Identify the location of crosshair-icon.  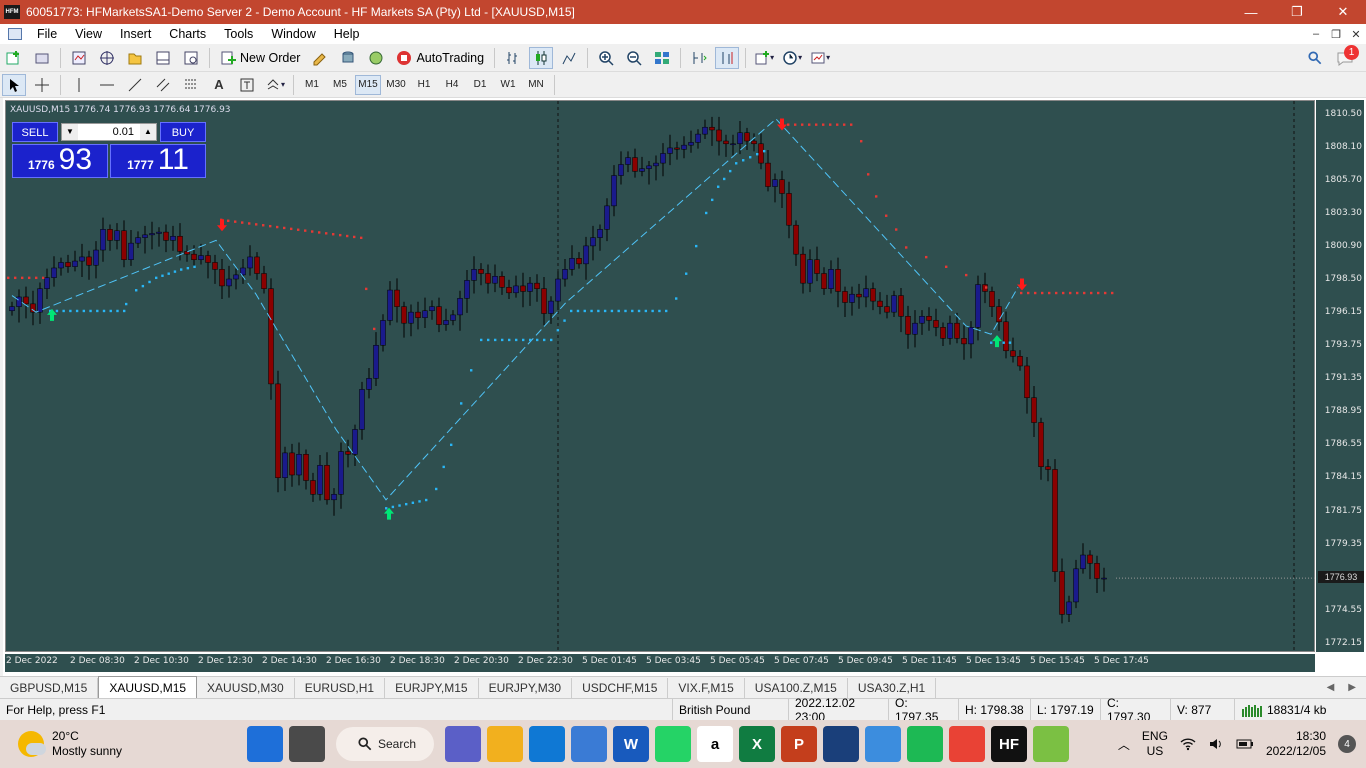
(42, 85).